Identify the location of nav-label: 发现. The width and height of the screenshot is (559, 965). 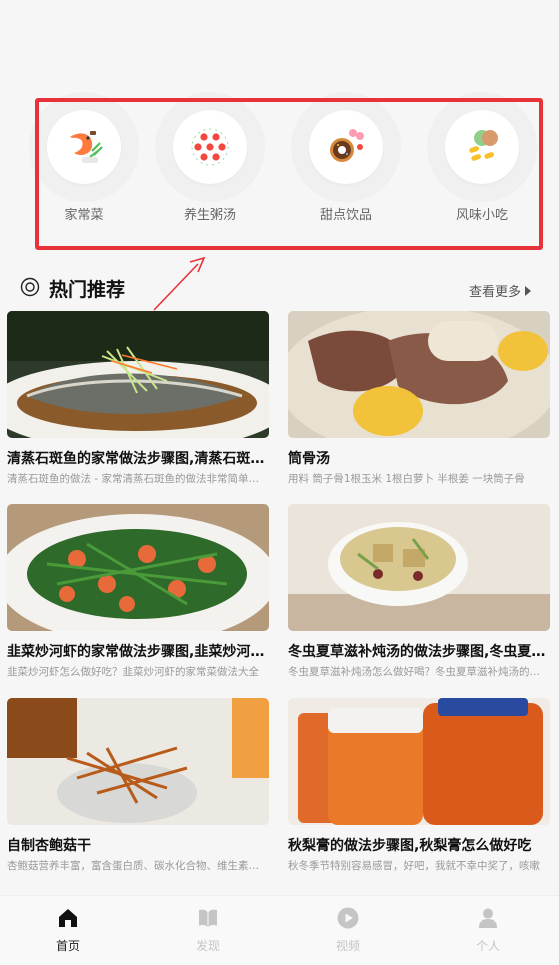
(207, 946).